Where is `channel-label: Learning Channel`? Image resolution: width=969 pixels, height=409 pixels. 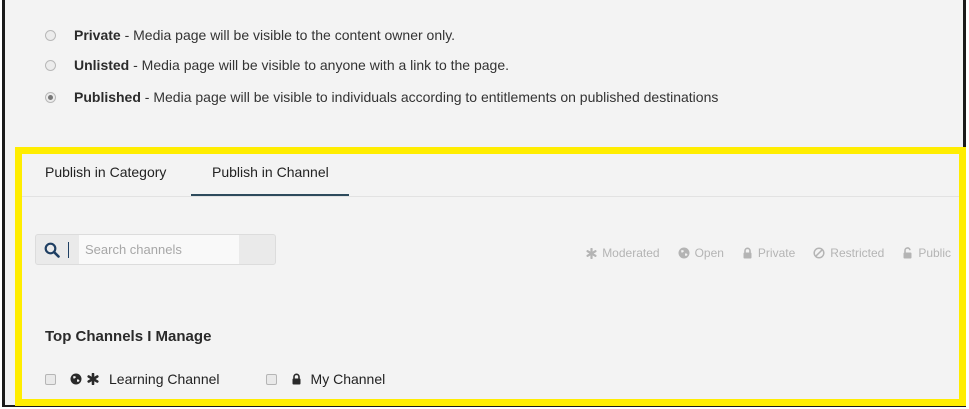
channel-label: Learning Channel is located at coordinates (164, 379).